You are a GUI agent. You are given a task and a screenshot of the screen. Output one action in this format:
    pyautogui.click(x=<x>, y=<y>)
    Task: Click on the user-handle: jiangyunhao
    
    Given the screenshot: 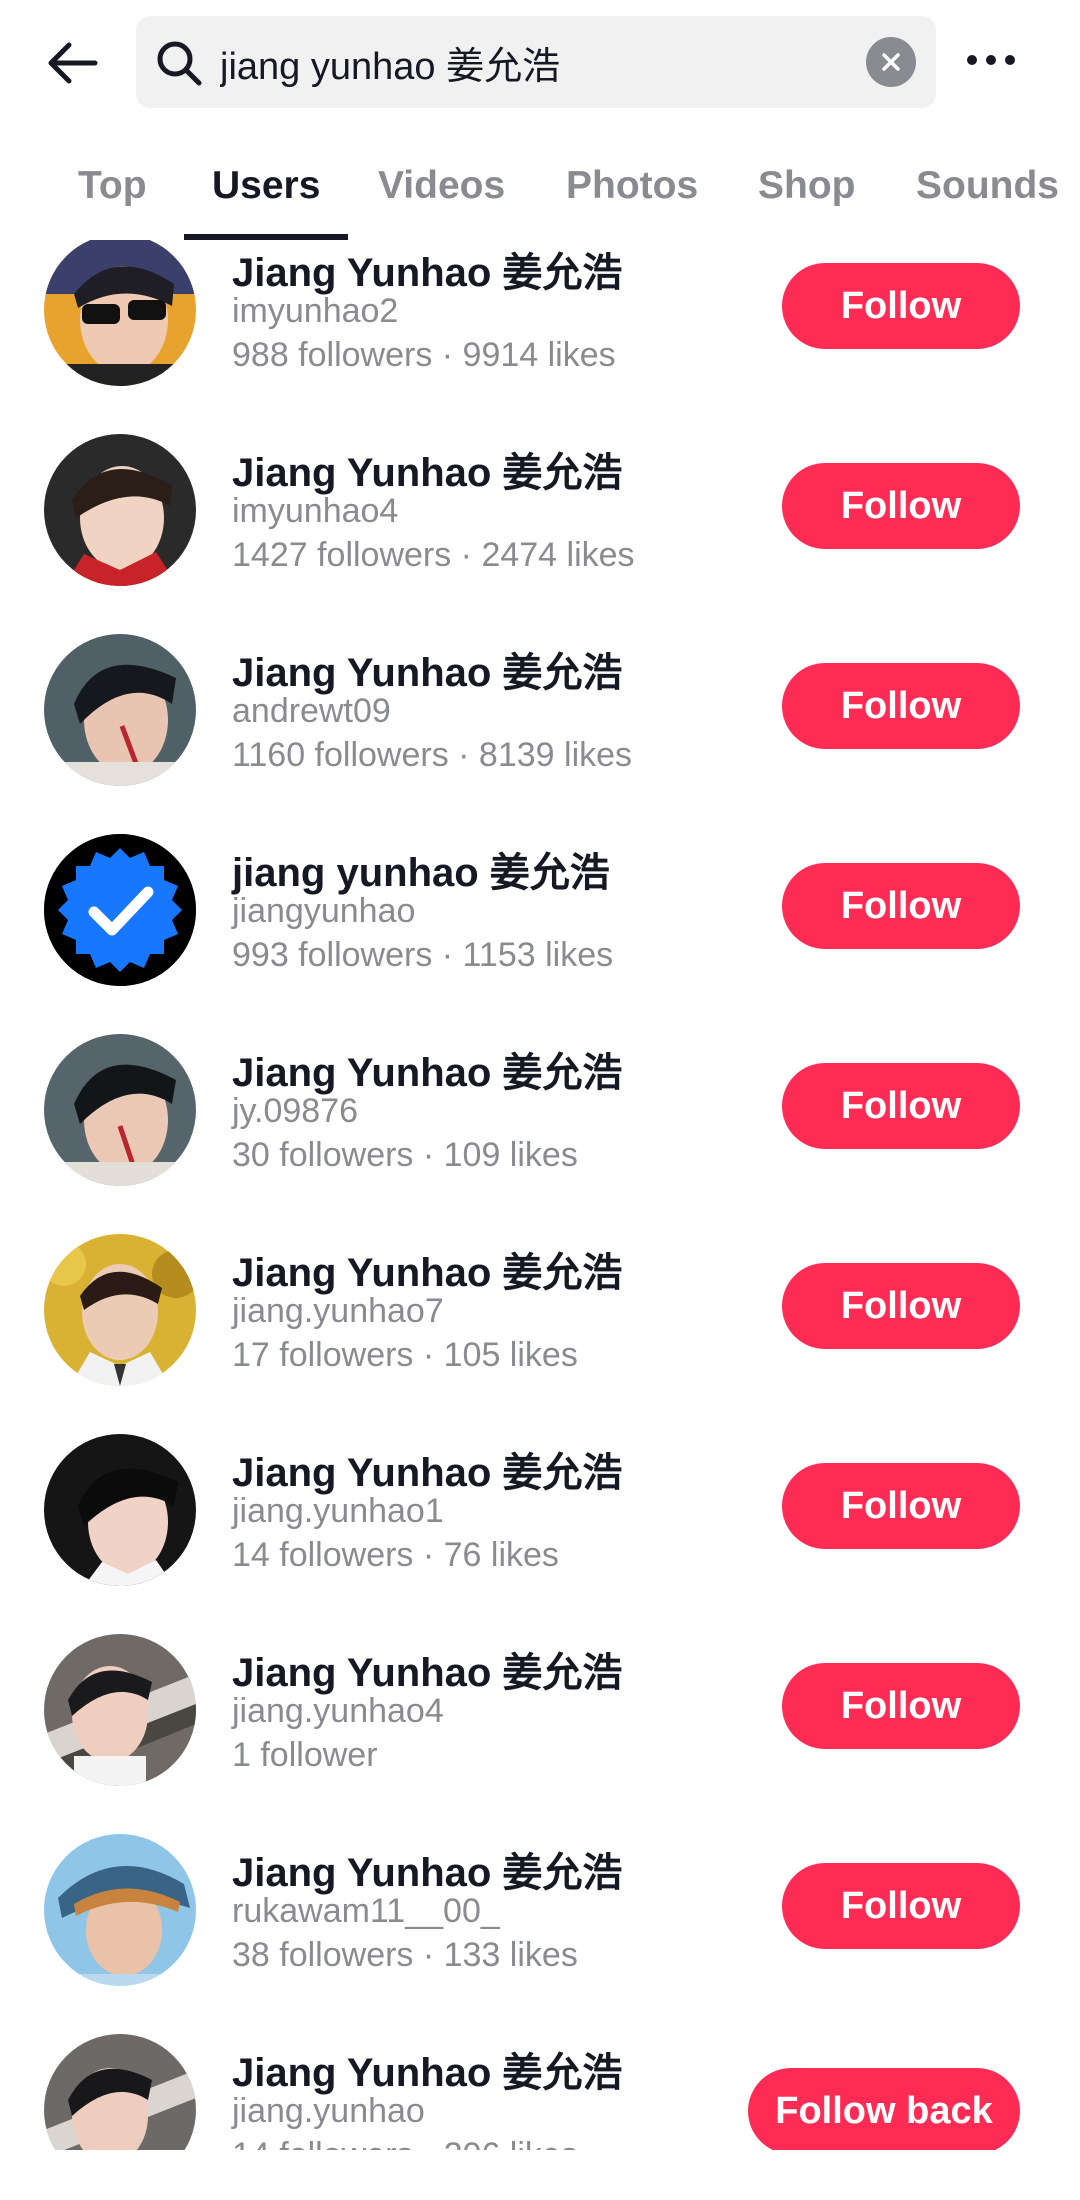 What is the action you would take?
    pyautogui.click(x=324, y=911)
    